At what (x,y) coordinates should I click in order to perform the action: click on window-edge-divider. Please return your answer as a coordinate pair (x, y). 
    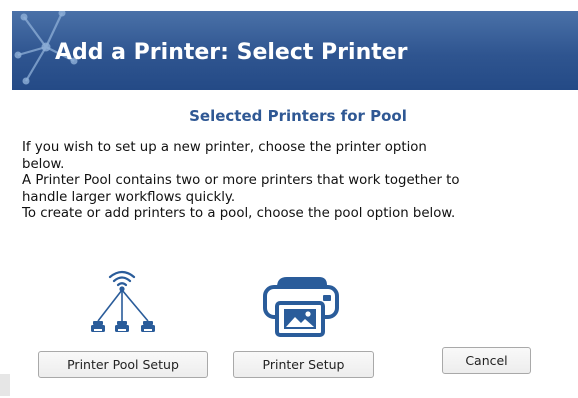
    Looking at the image, I should click on (5, 385).